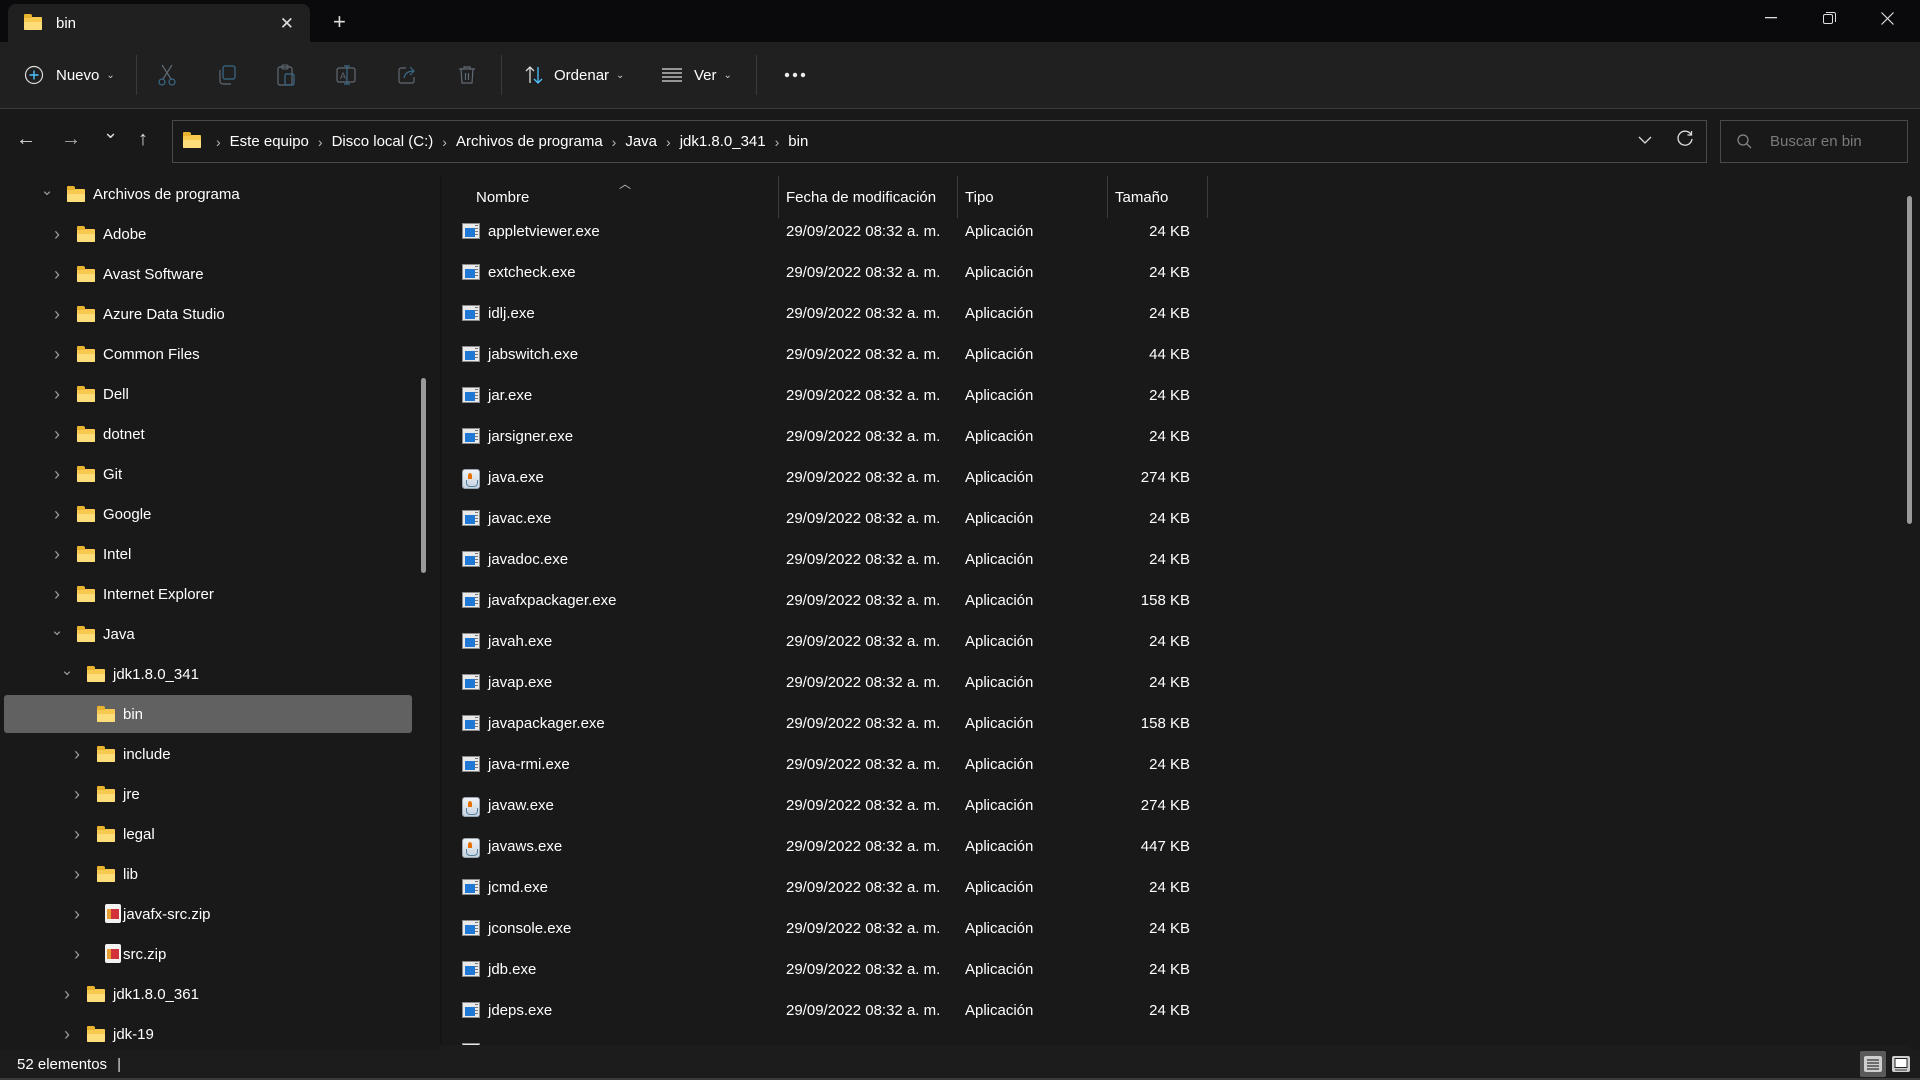 Image resolution: width=1920 pixels, height=1080 pixels. Describe the element at coordinates (208, 634) in the screenshot. I see `tree-item: ⌄ Java` at that location.